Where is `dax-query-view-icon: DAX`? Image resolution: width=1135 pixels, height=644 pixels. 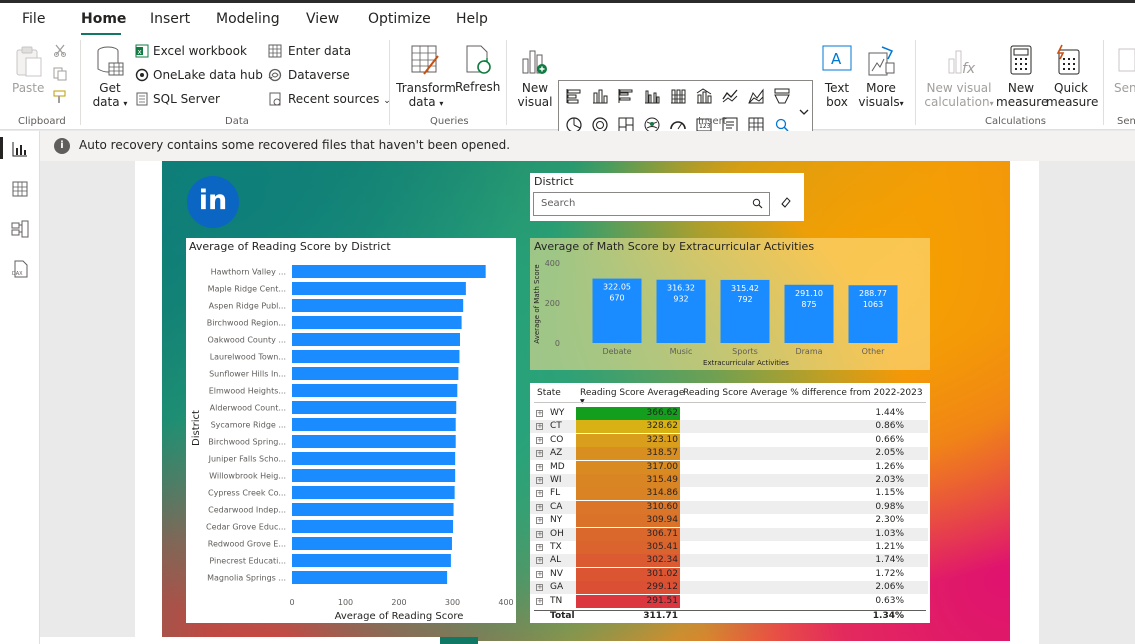
dax-query-view-icon: DAX is located at coordinates (20, 269).